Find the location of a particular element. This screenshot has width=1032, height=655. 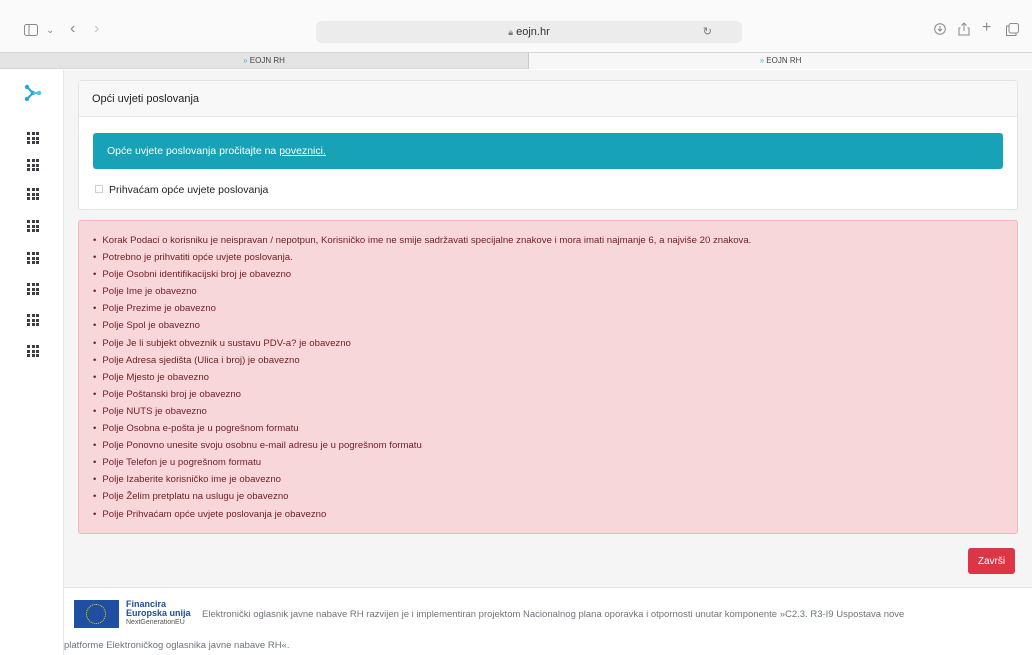

error-item: Polje Poštanski broj je obavezno is located at coordinates (549, 394).